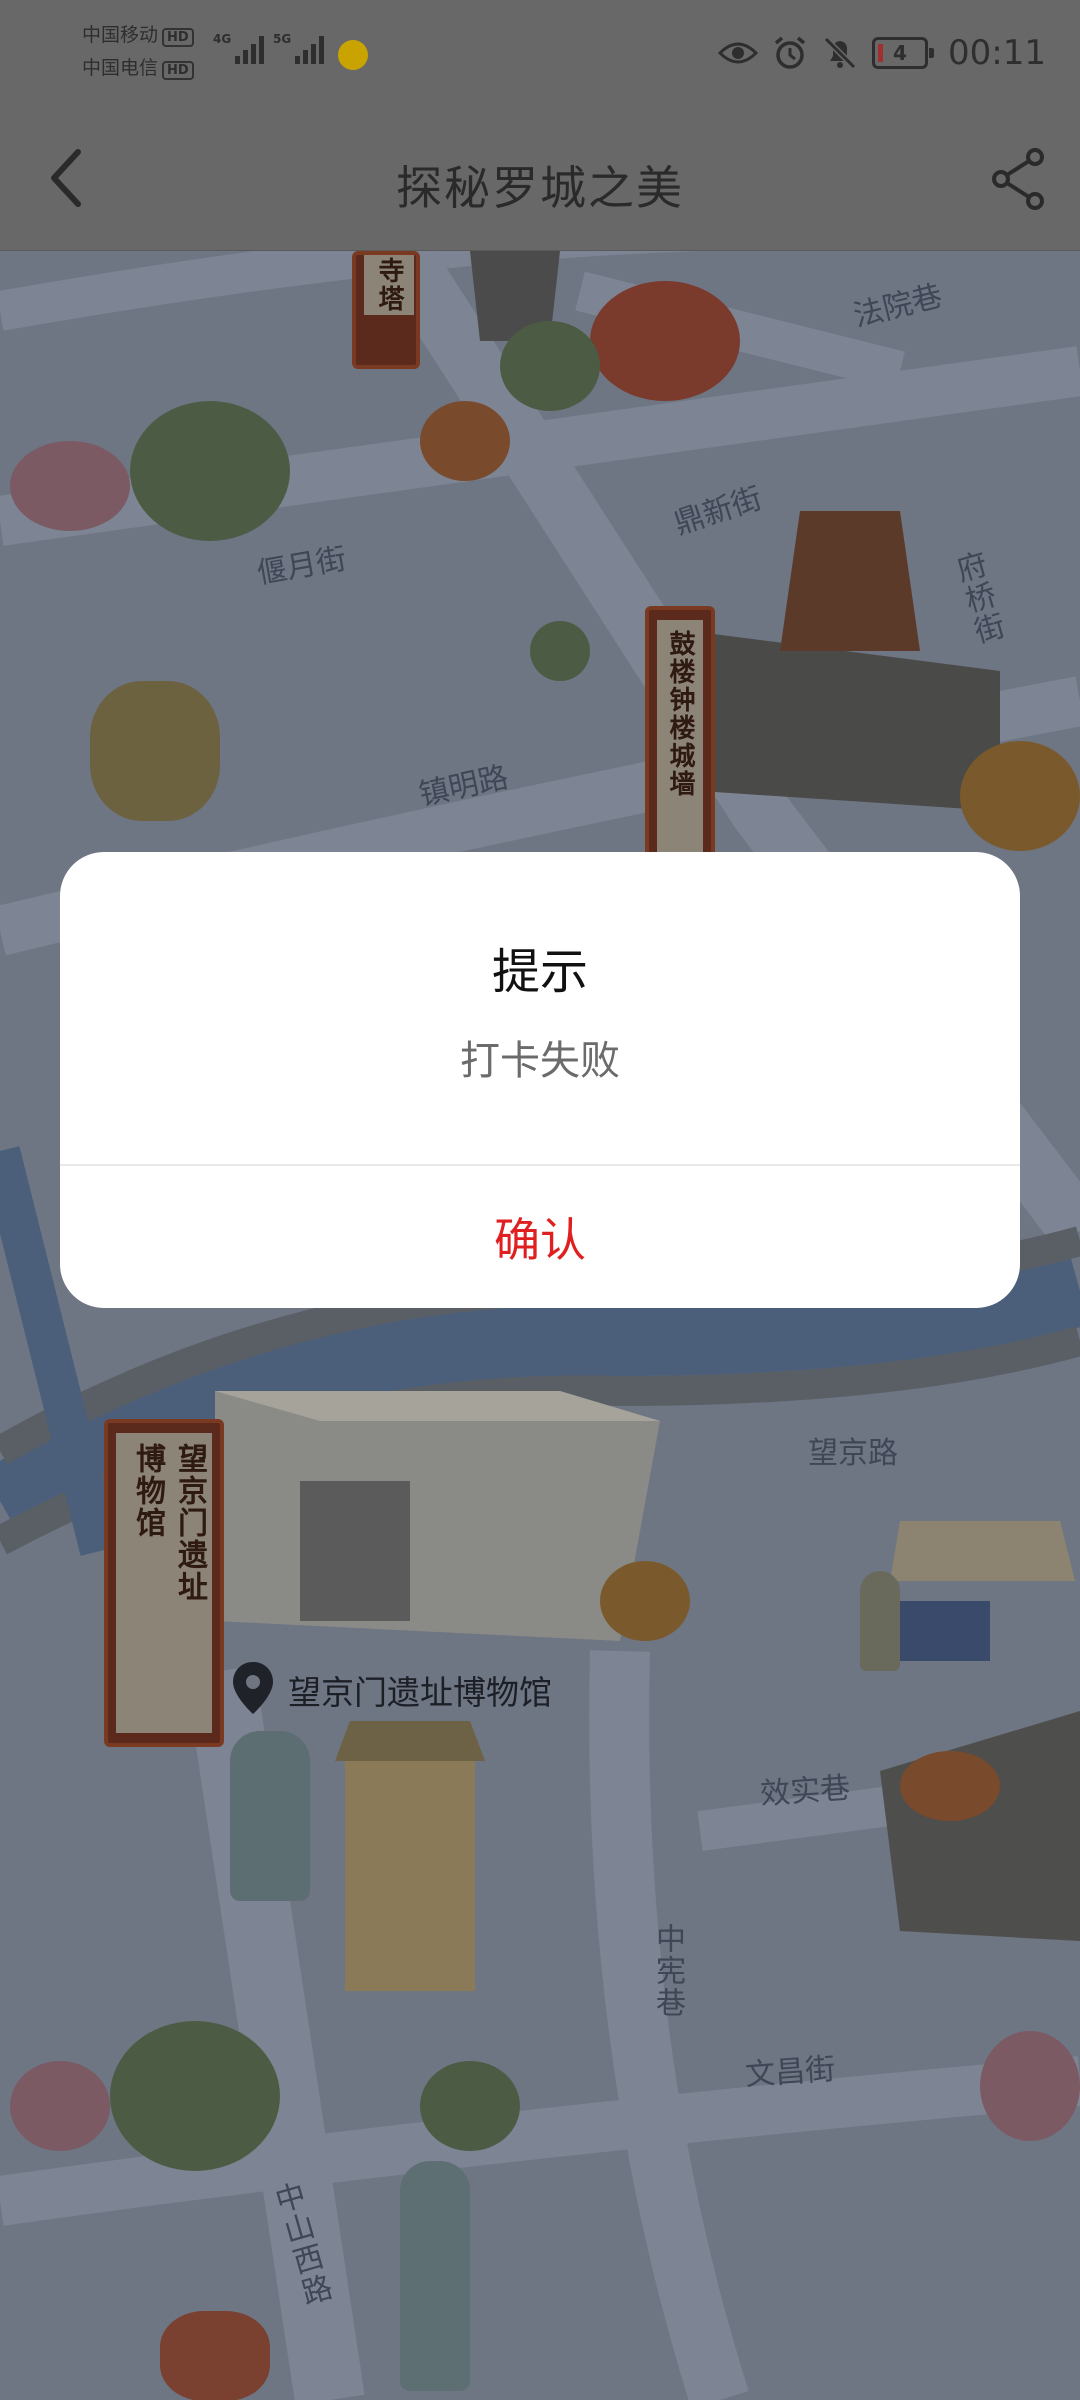 The width and height of the screenshot is (1080, 2400). I want to click on landmark-banner-museum-line-1: 望京门遗址, so click(189, 1523).